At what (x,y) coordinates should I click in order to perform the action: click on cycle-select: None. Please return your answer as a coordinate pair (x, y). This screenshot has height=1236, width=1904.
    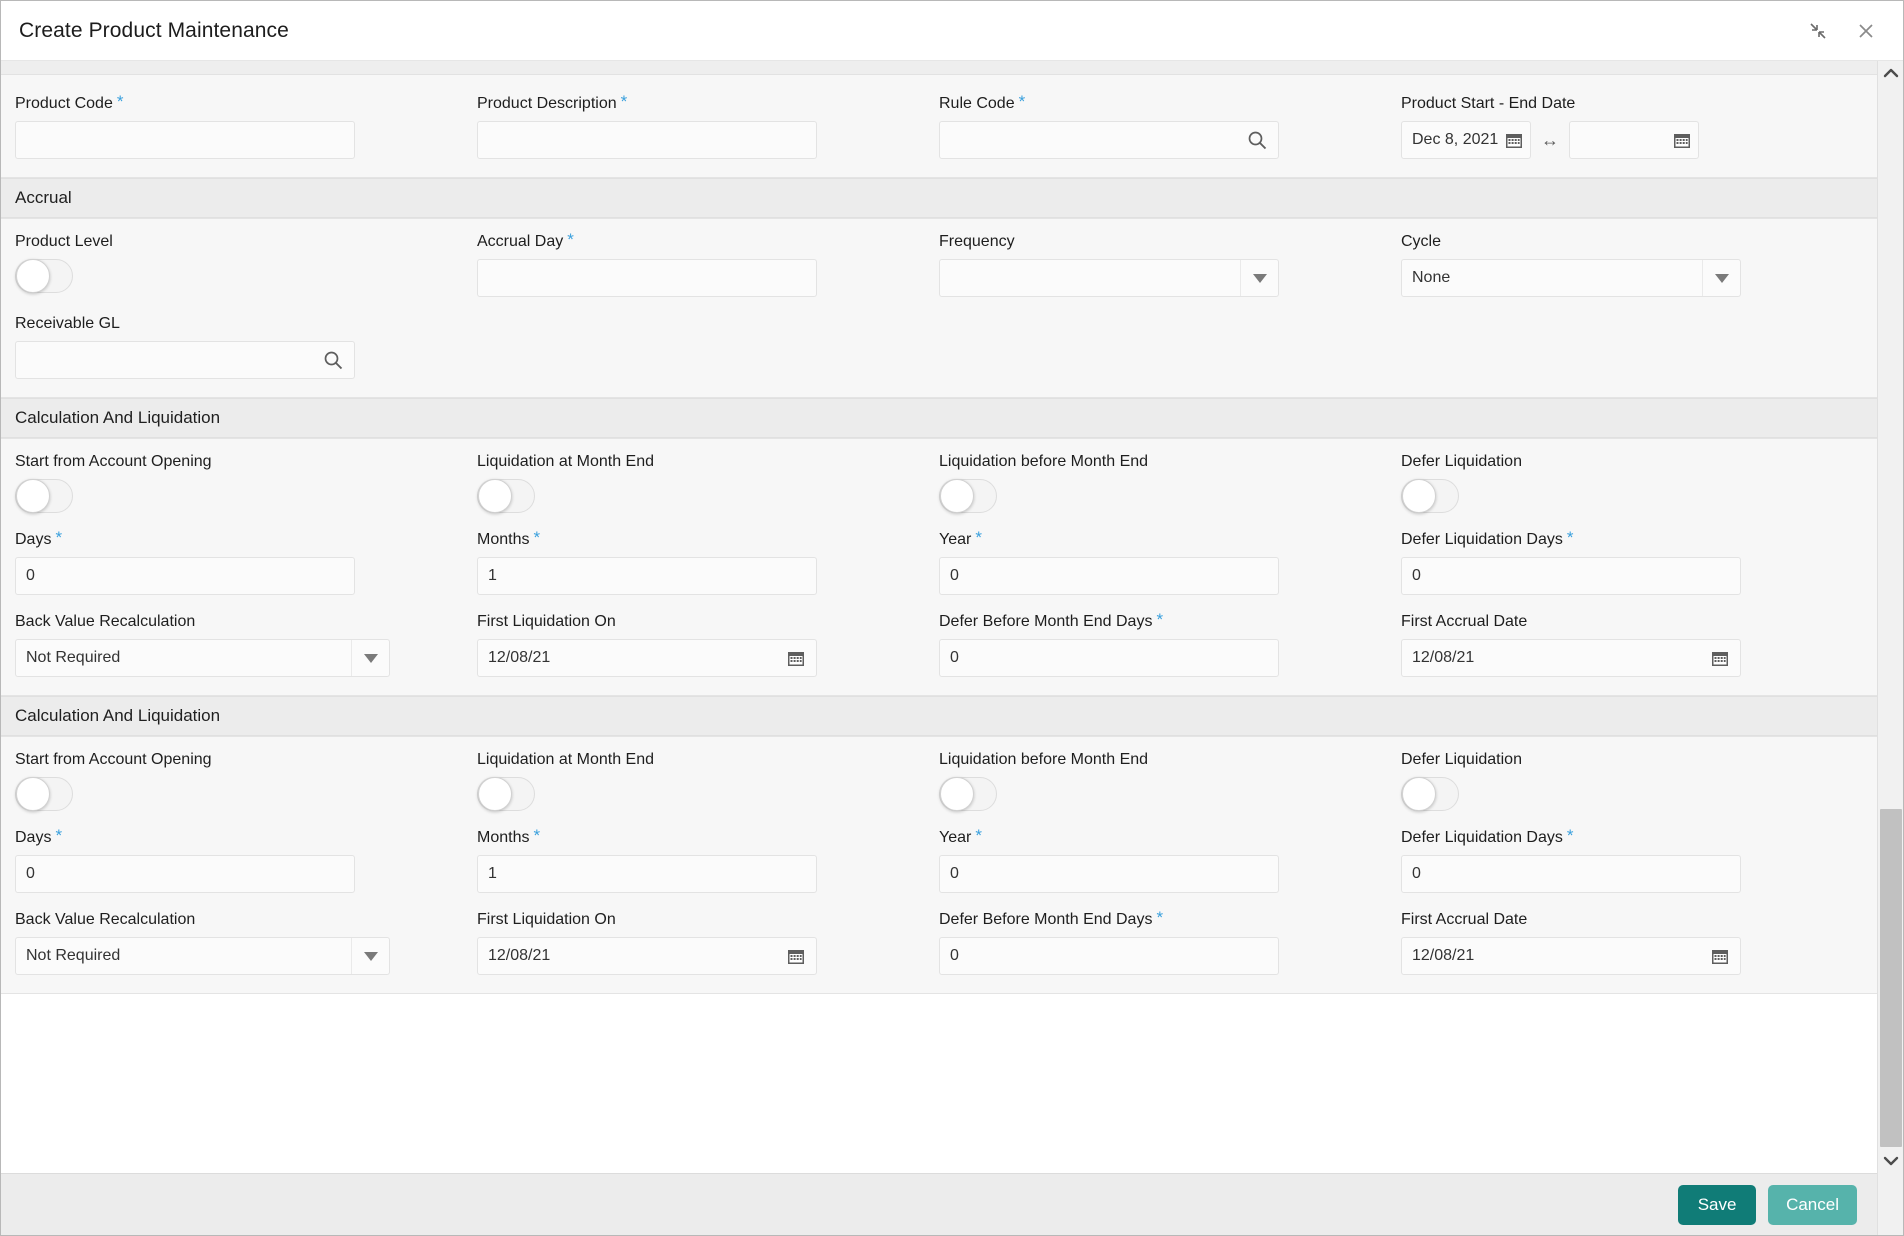
    Looking at the image, I should click on (1571, 278).